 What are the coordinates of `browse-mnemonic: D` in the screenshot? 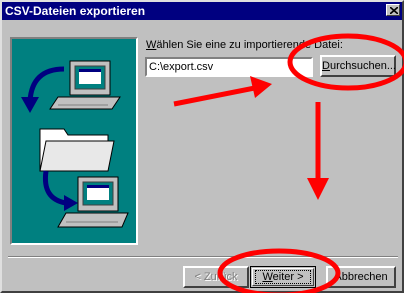 It's located at (326, 66).